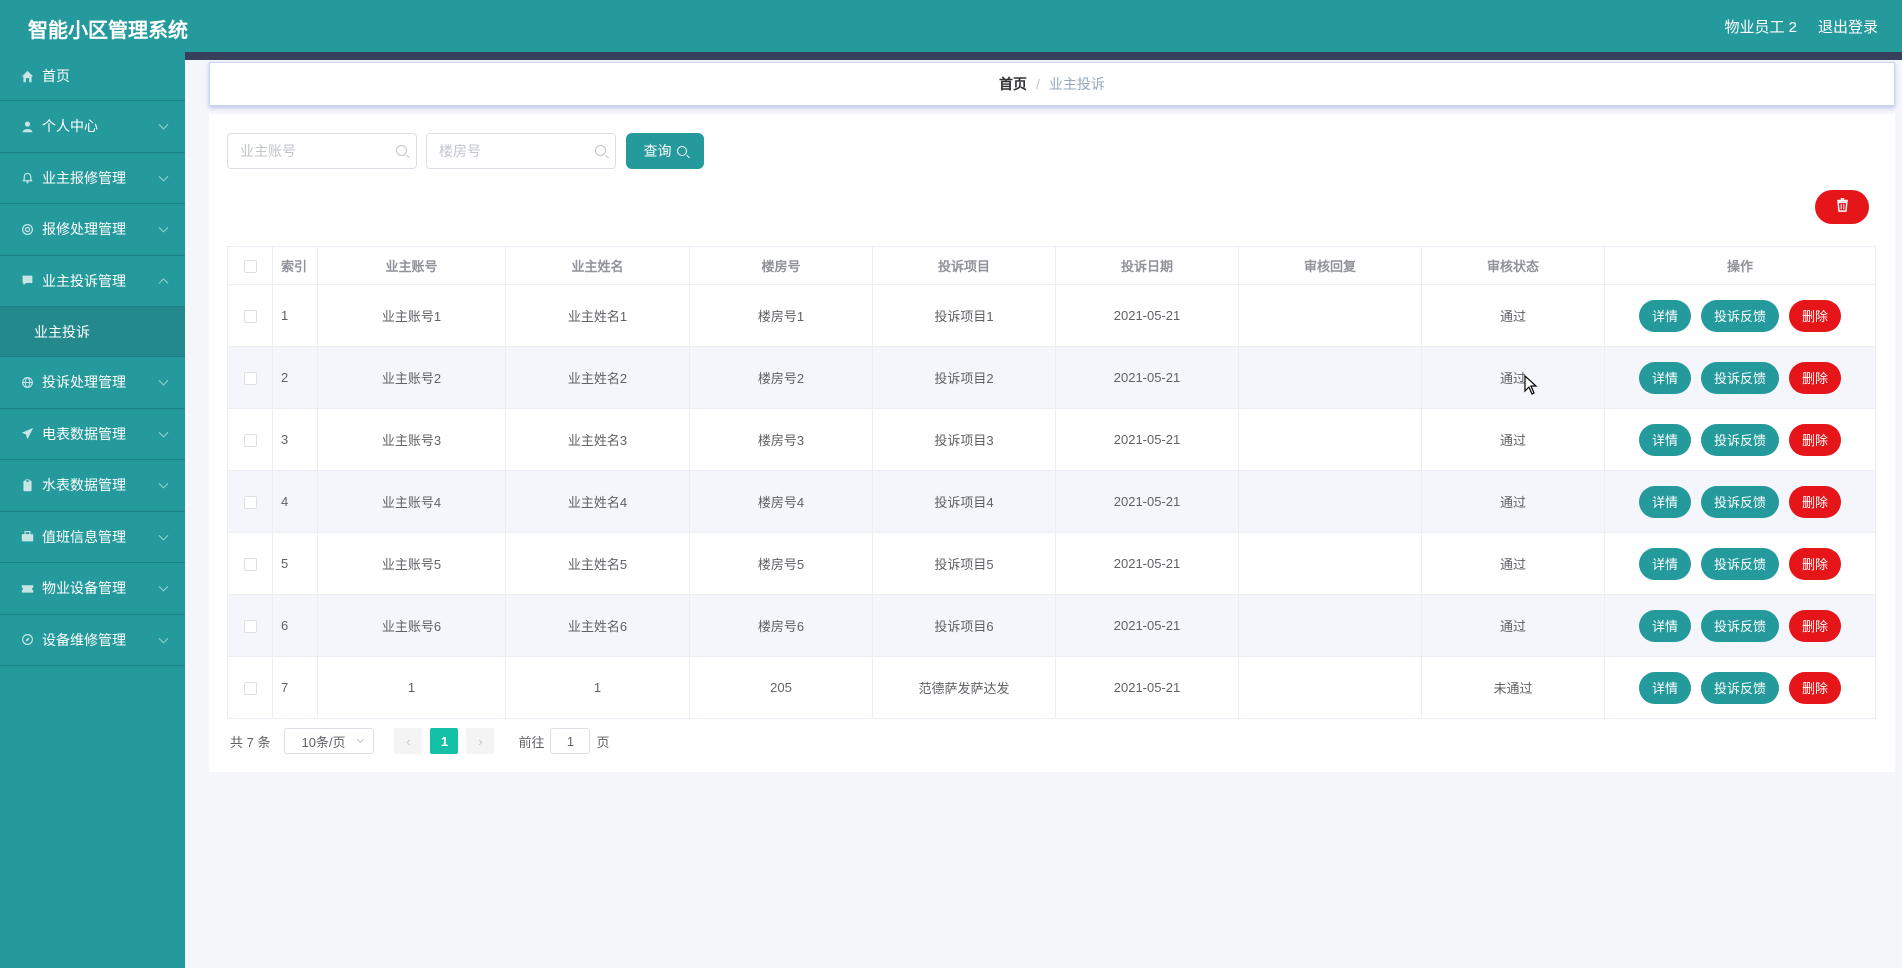 This screenshot has height=968, width=1902. I want to click on sidebar-item-water-meter: 水表数据管理, so click(92, 486).